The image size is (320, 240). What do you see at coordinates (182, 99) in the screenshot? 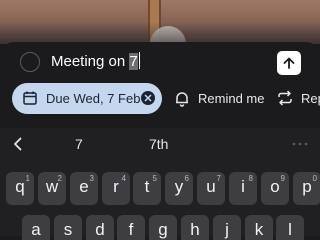
I see `bell-icon` at bounding box center [182, 99].